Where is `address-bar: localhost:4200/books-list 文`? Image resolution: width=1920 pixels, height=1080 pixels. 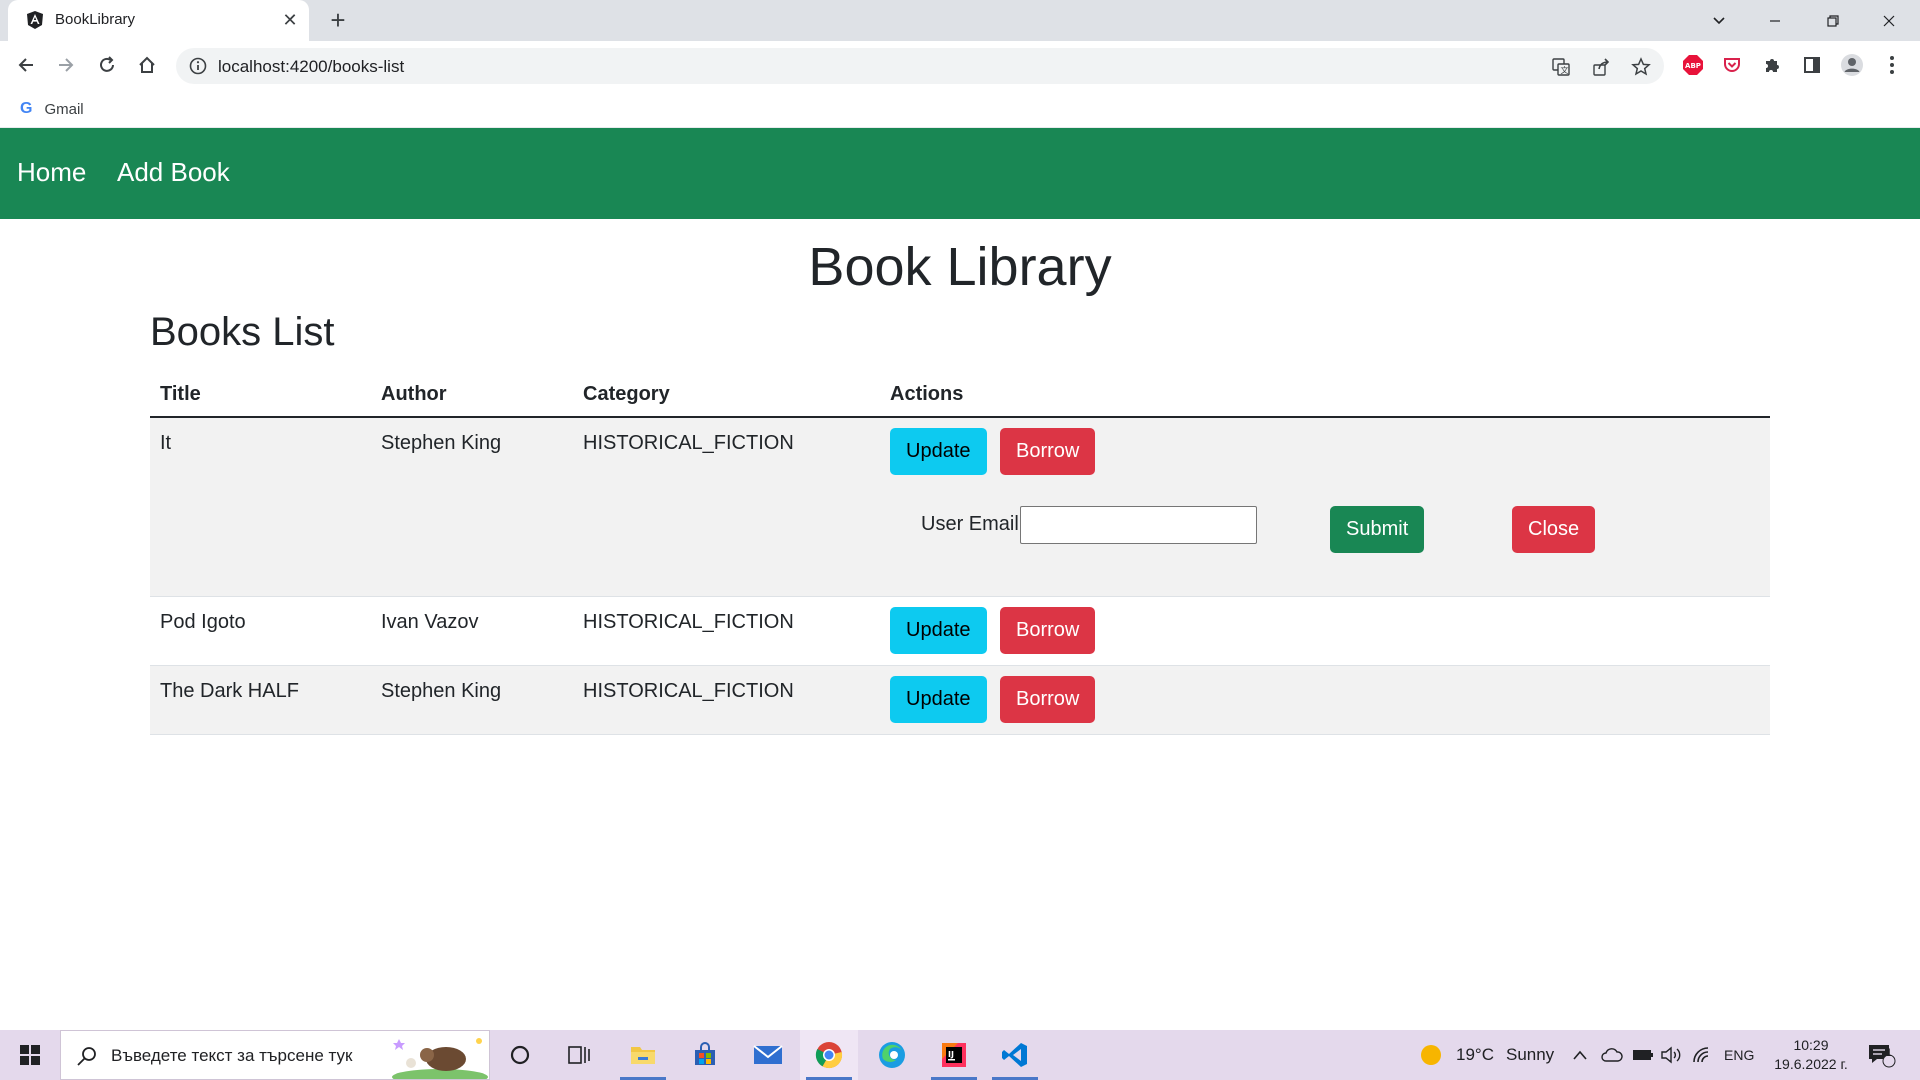 address-bar: localhost:4200/books-list 文 is located at coordinates (920, 66).